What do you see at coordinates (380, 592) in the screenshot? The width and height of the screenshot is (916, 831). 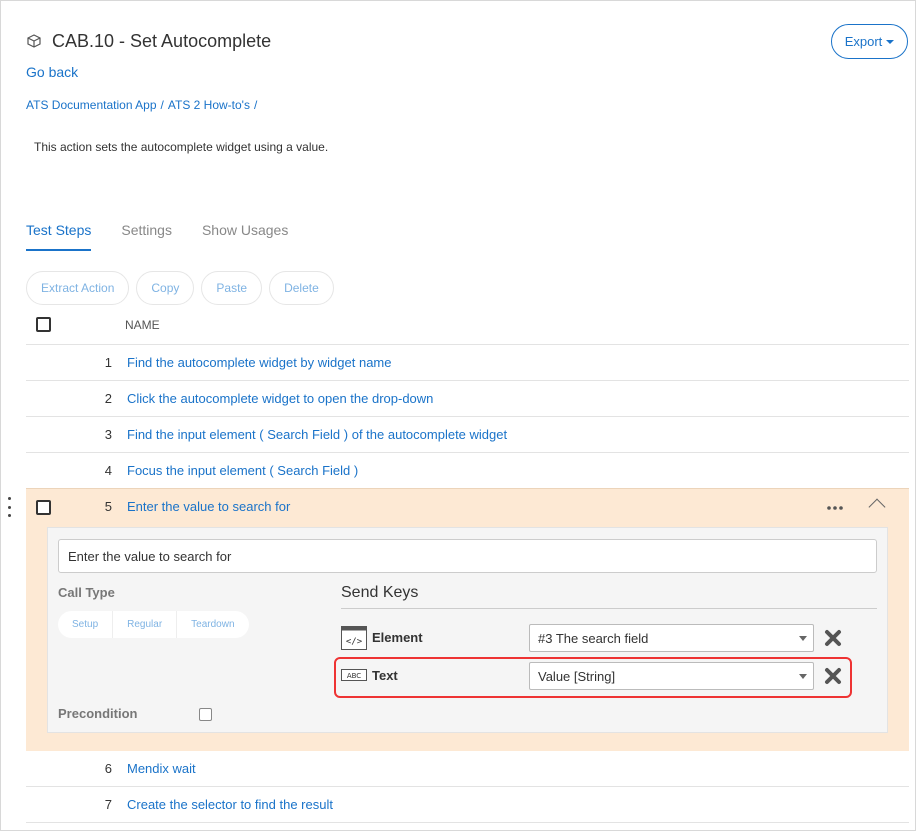 I see `action-title: Send Keys` at bounding box center [380, 592].